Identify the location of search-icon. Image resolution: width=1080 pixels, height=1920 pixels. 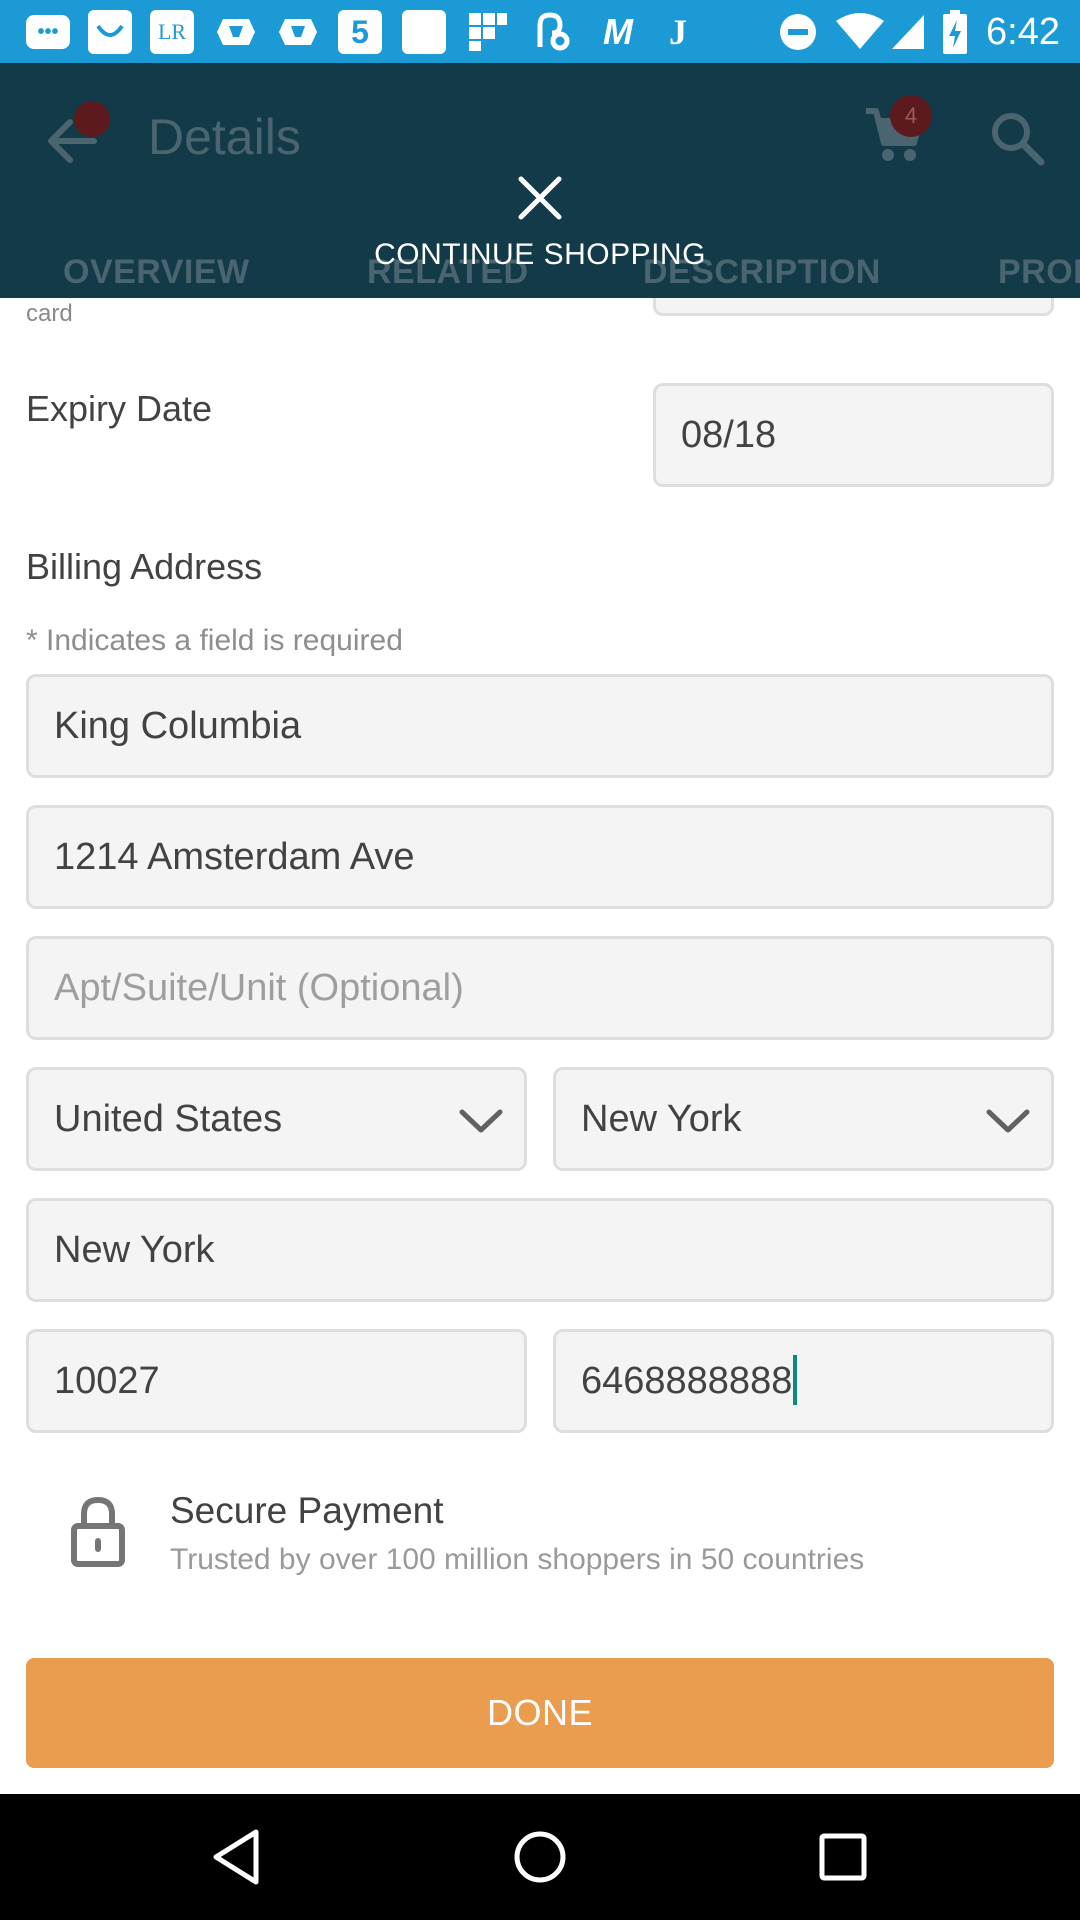
(1017, 138).